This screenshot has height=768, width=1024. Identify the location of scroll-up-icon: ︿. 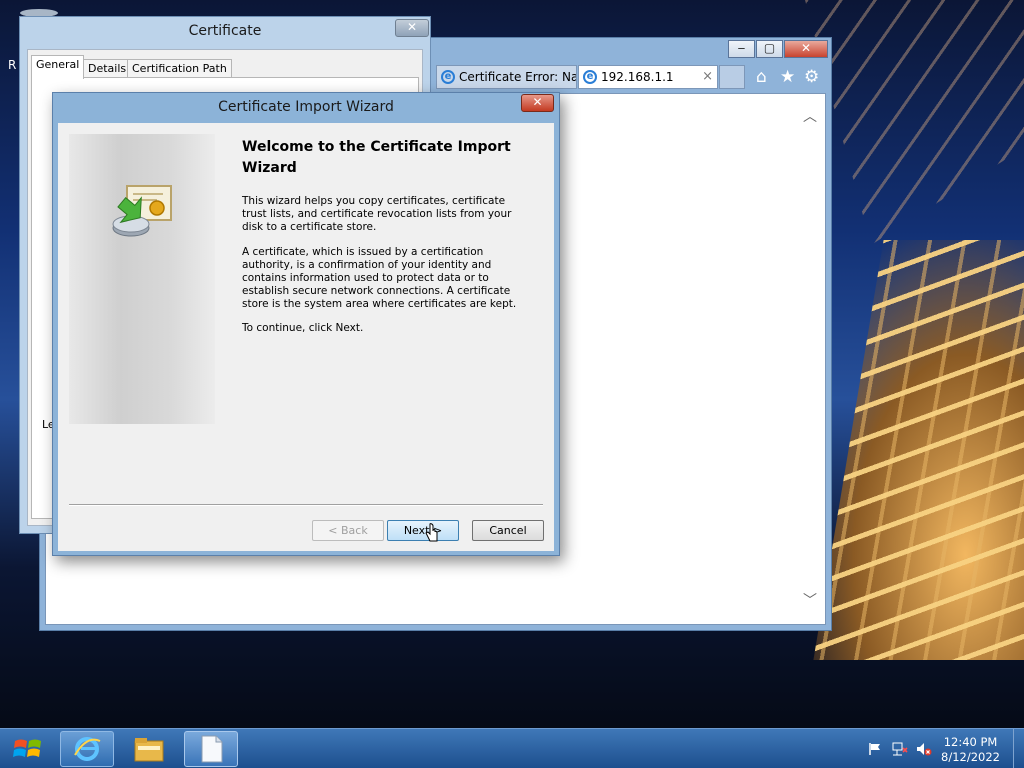
(810, 117).